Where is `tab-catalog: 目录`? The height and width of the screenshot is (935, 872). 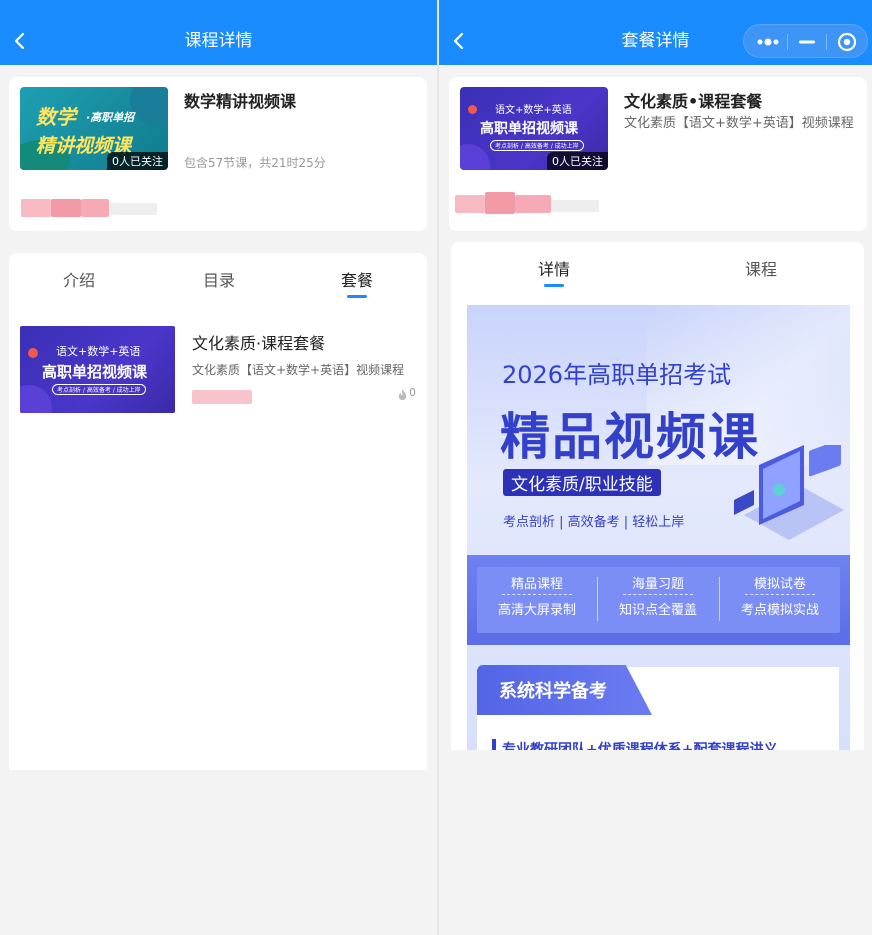
tab-catalog: 目录 is located at coordinates (219, 279).